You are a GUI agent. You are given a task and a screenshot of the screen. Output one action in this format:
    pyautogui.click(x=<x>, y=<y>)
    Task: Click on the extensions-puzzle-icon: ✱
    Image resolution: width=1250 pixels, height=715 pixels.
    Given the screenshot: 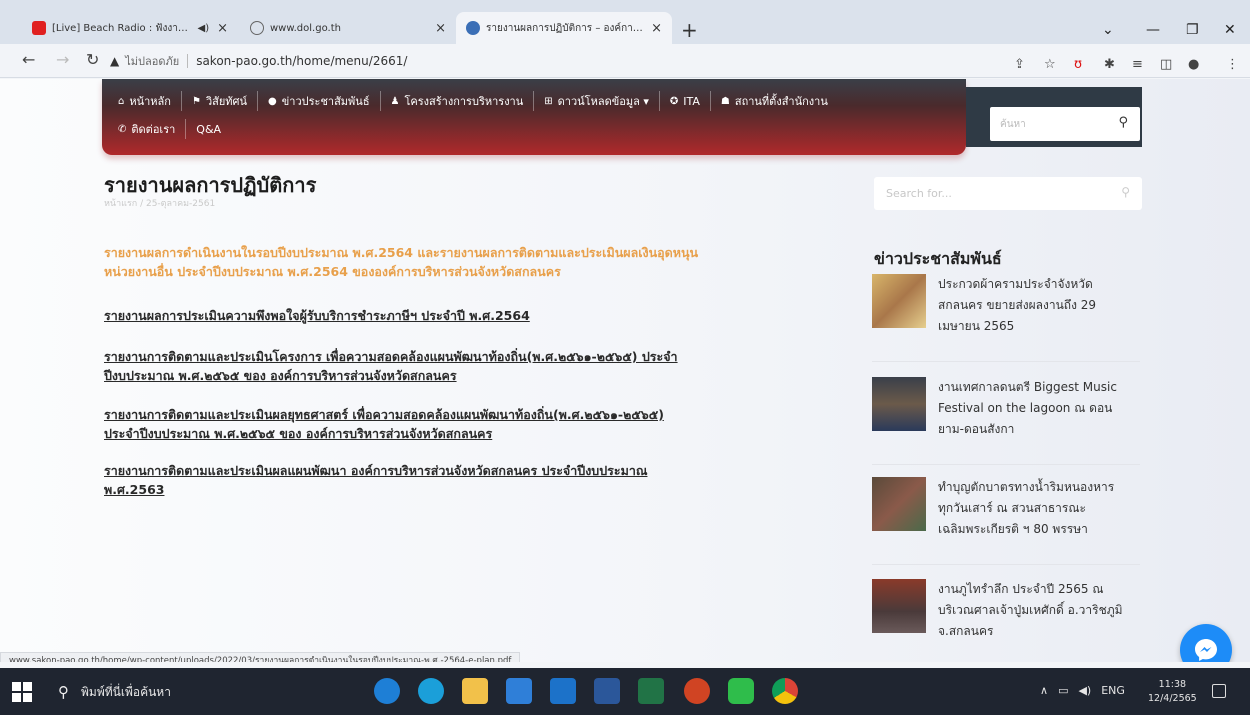 What is the action you would take?
    pyautogui.click(x=1109, y=64)
    